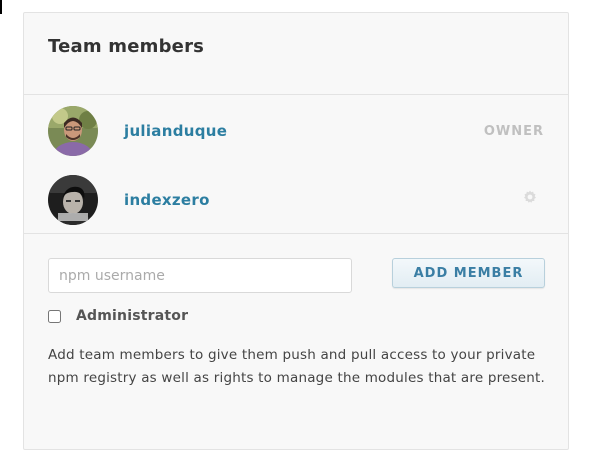 The height and width of the screenshot is (468, 595). Describe the element at coordinates (296, 200) in the screenshot. I see `member-row: indexzero` at that location.